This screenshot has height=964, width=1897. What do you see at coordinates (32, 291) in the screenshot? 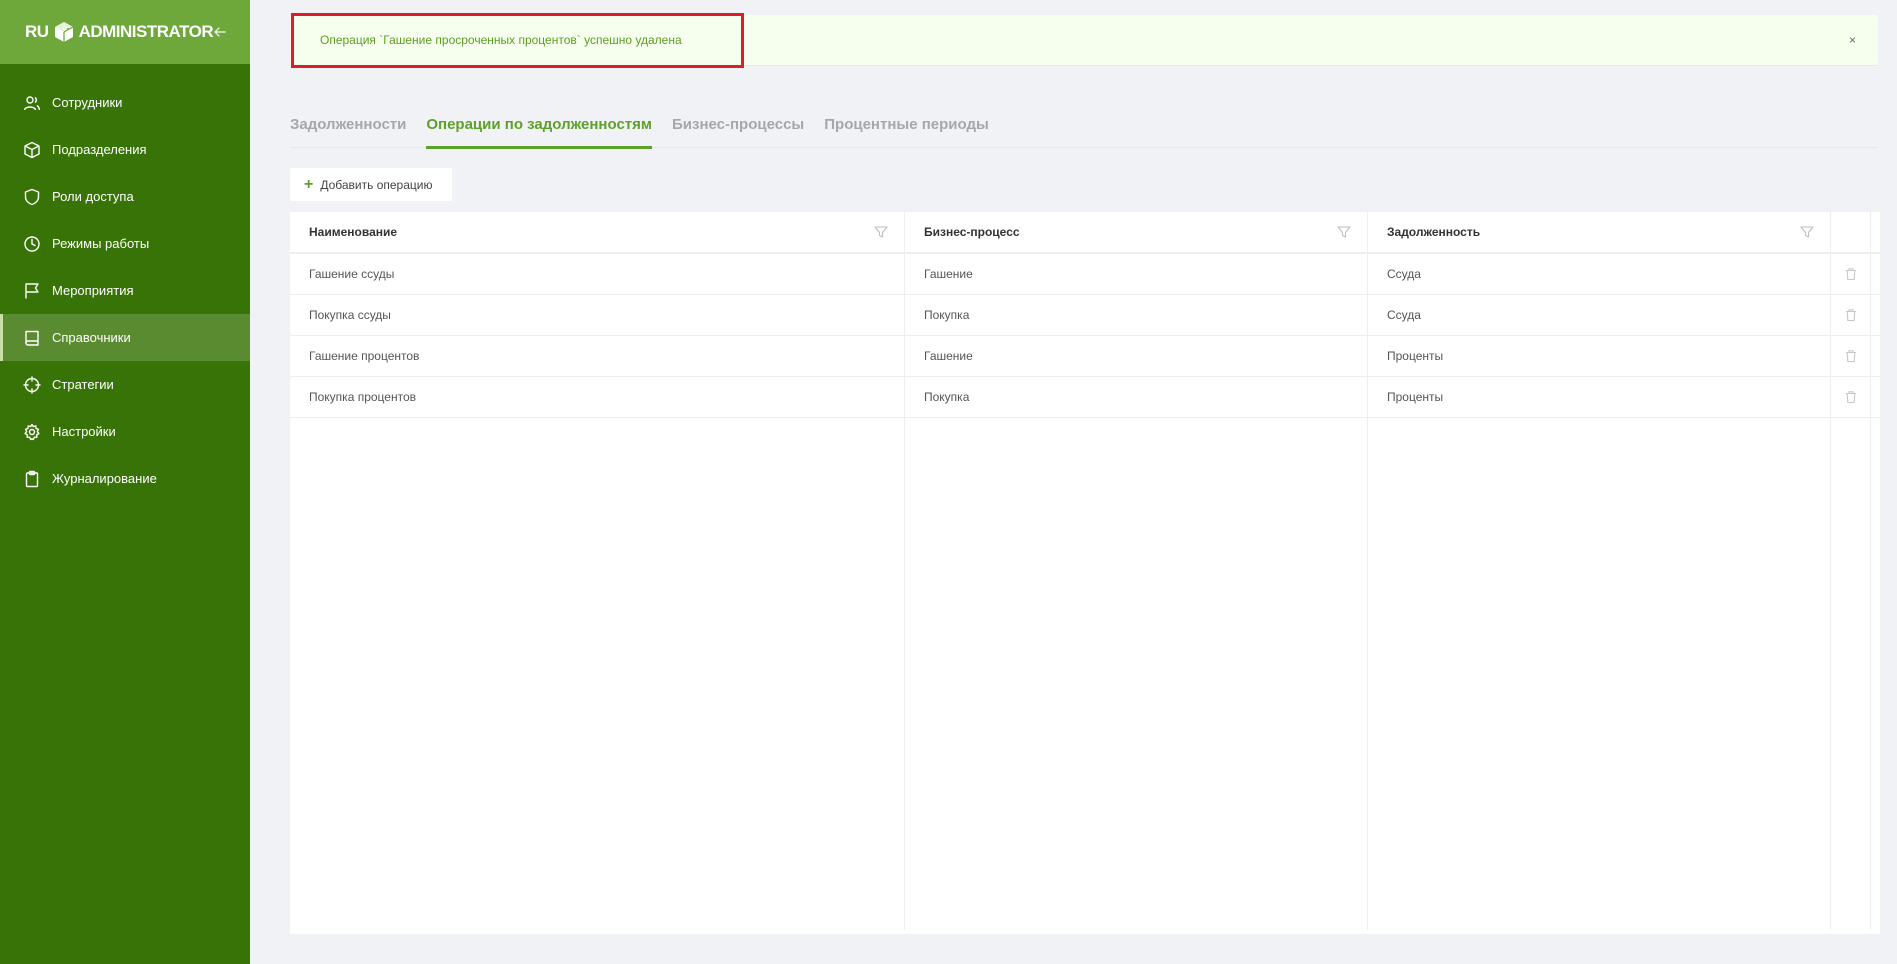
I see `flag-icon` at bounding box center [32, 291].